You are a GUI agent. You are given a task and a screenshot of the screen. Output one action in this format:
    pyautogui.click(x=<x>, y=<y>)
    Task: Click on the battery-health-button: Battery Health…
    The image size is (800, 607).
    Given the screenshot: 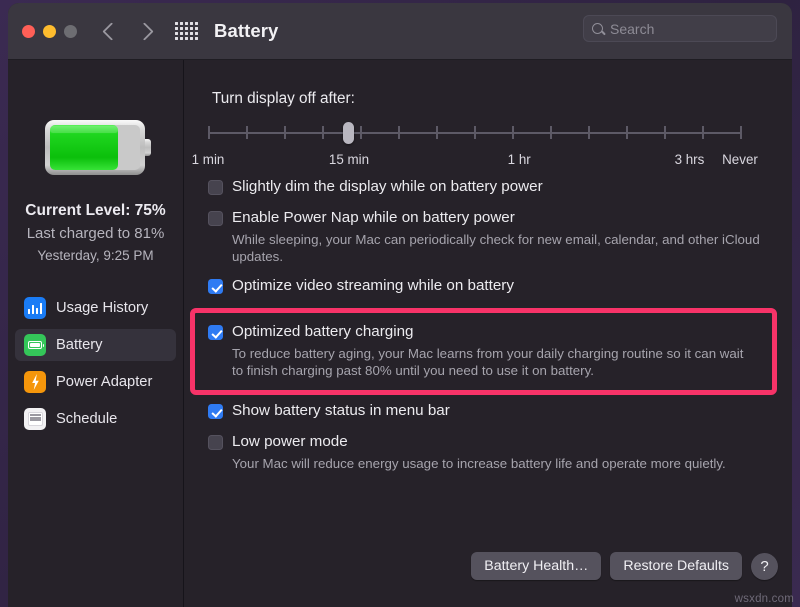 What is the action you would take?
    pyautogui.click(x=536, y=566)
    